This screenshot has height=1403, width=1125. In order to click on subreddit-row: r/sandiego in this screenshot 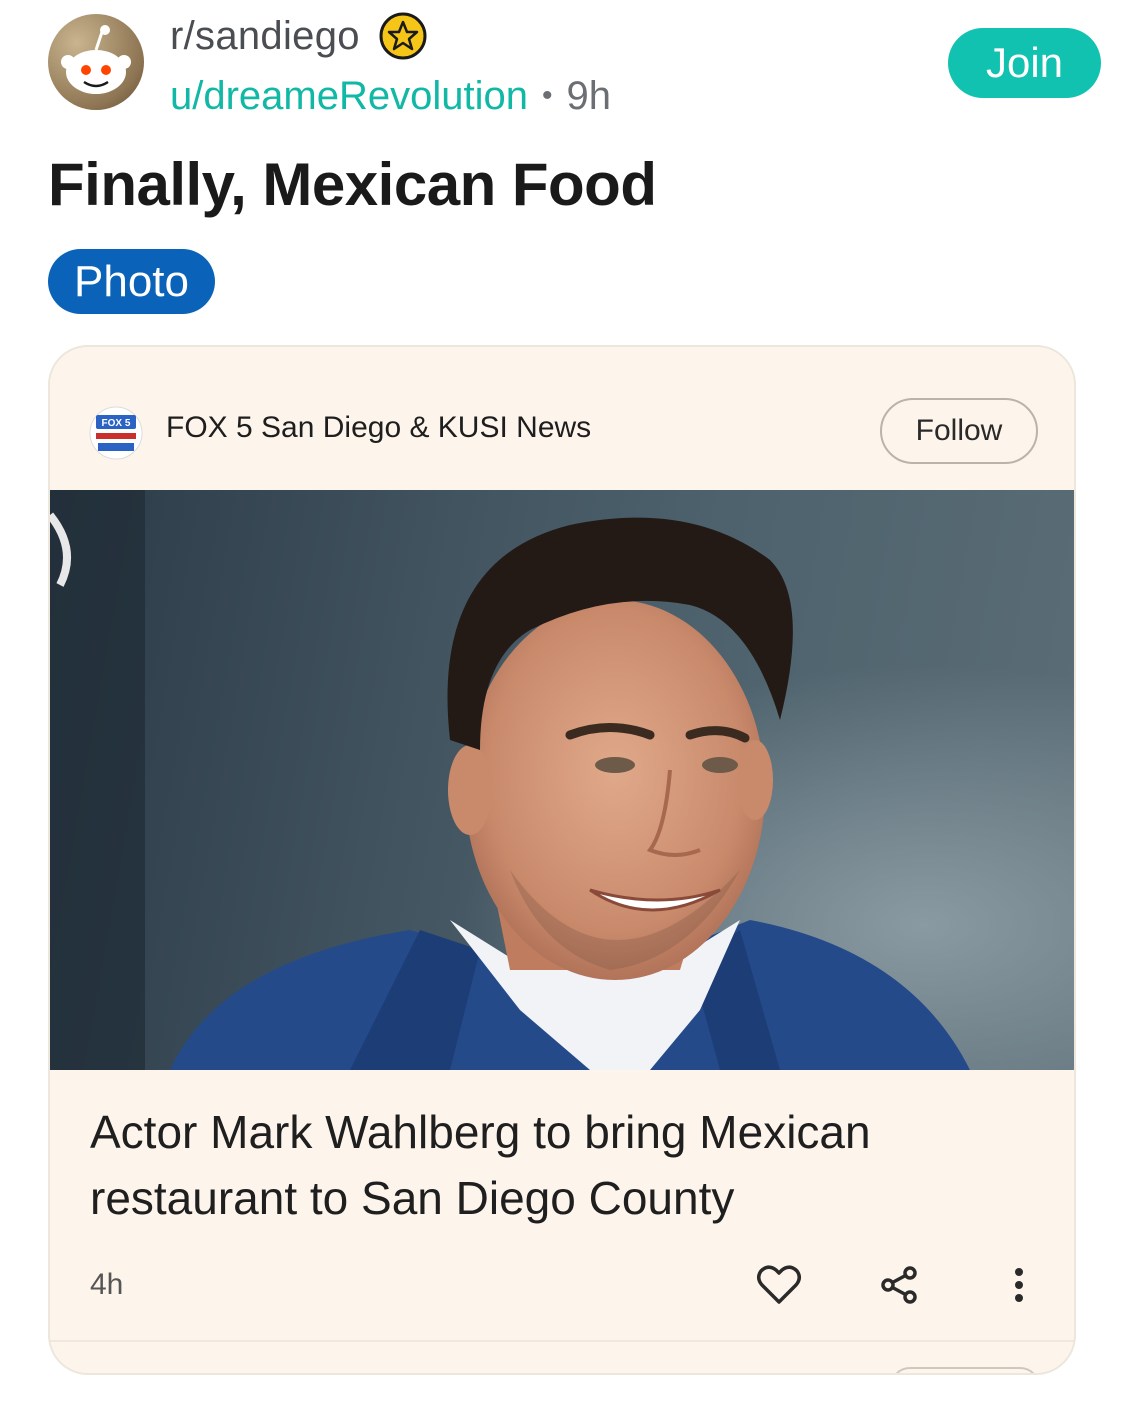, I will do `click(299, 36)`.